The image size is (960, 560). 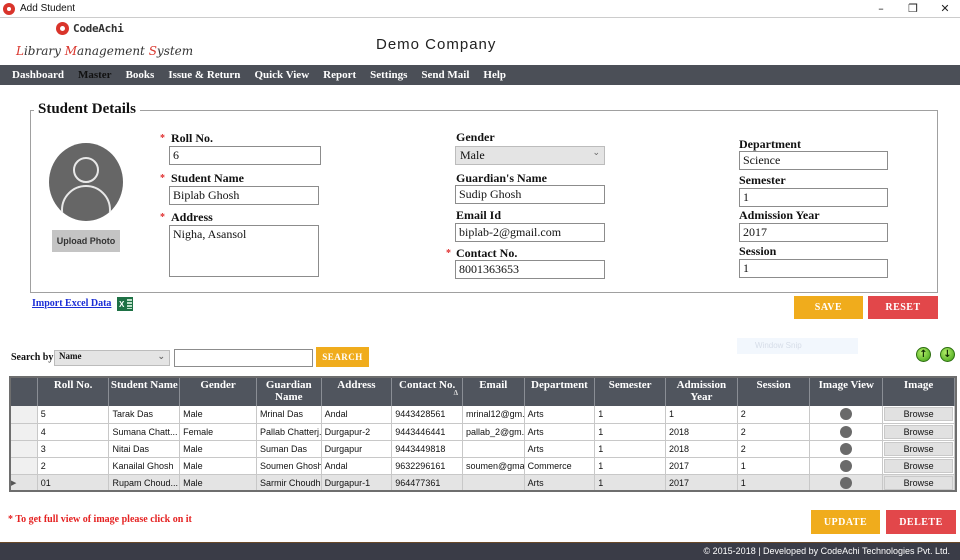 I want to click on cell-student-name: Nitai Das, so click(x=144, y=449).